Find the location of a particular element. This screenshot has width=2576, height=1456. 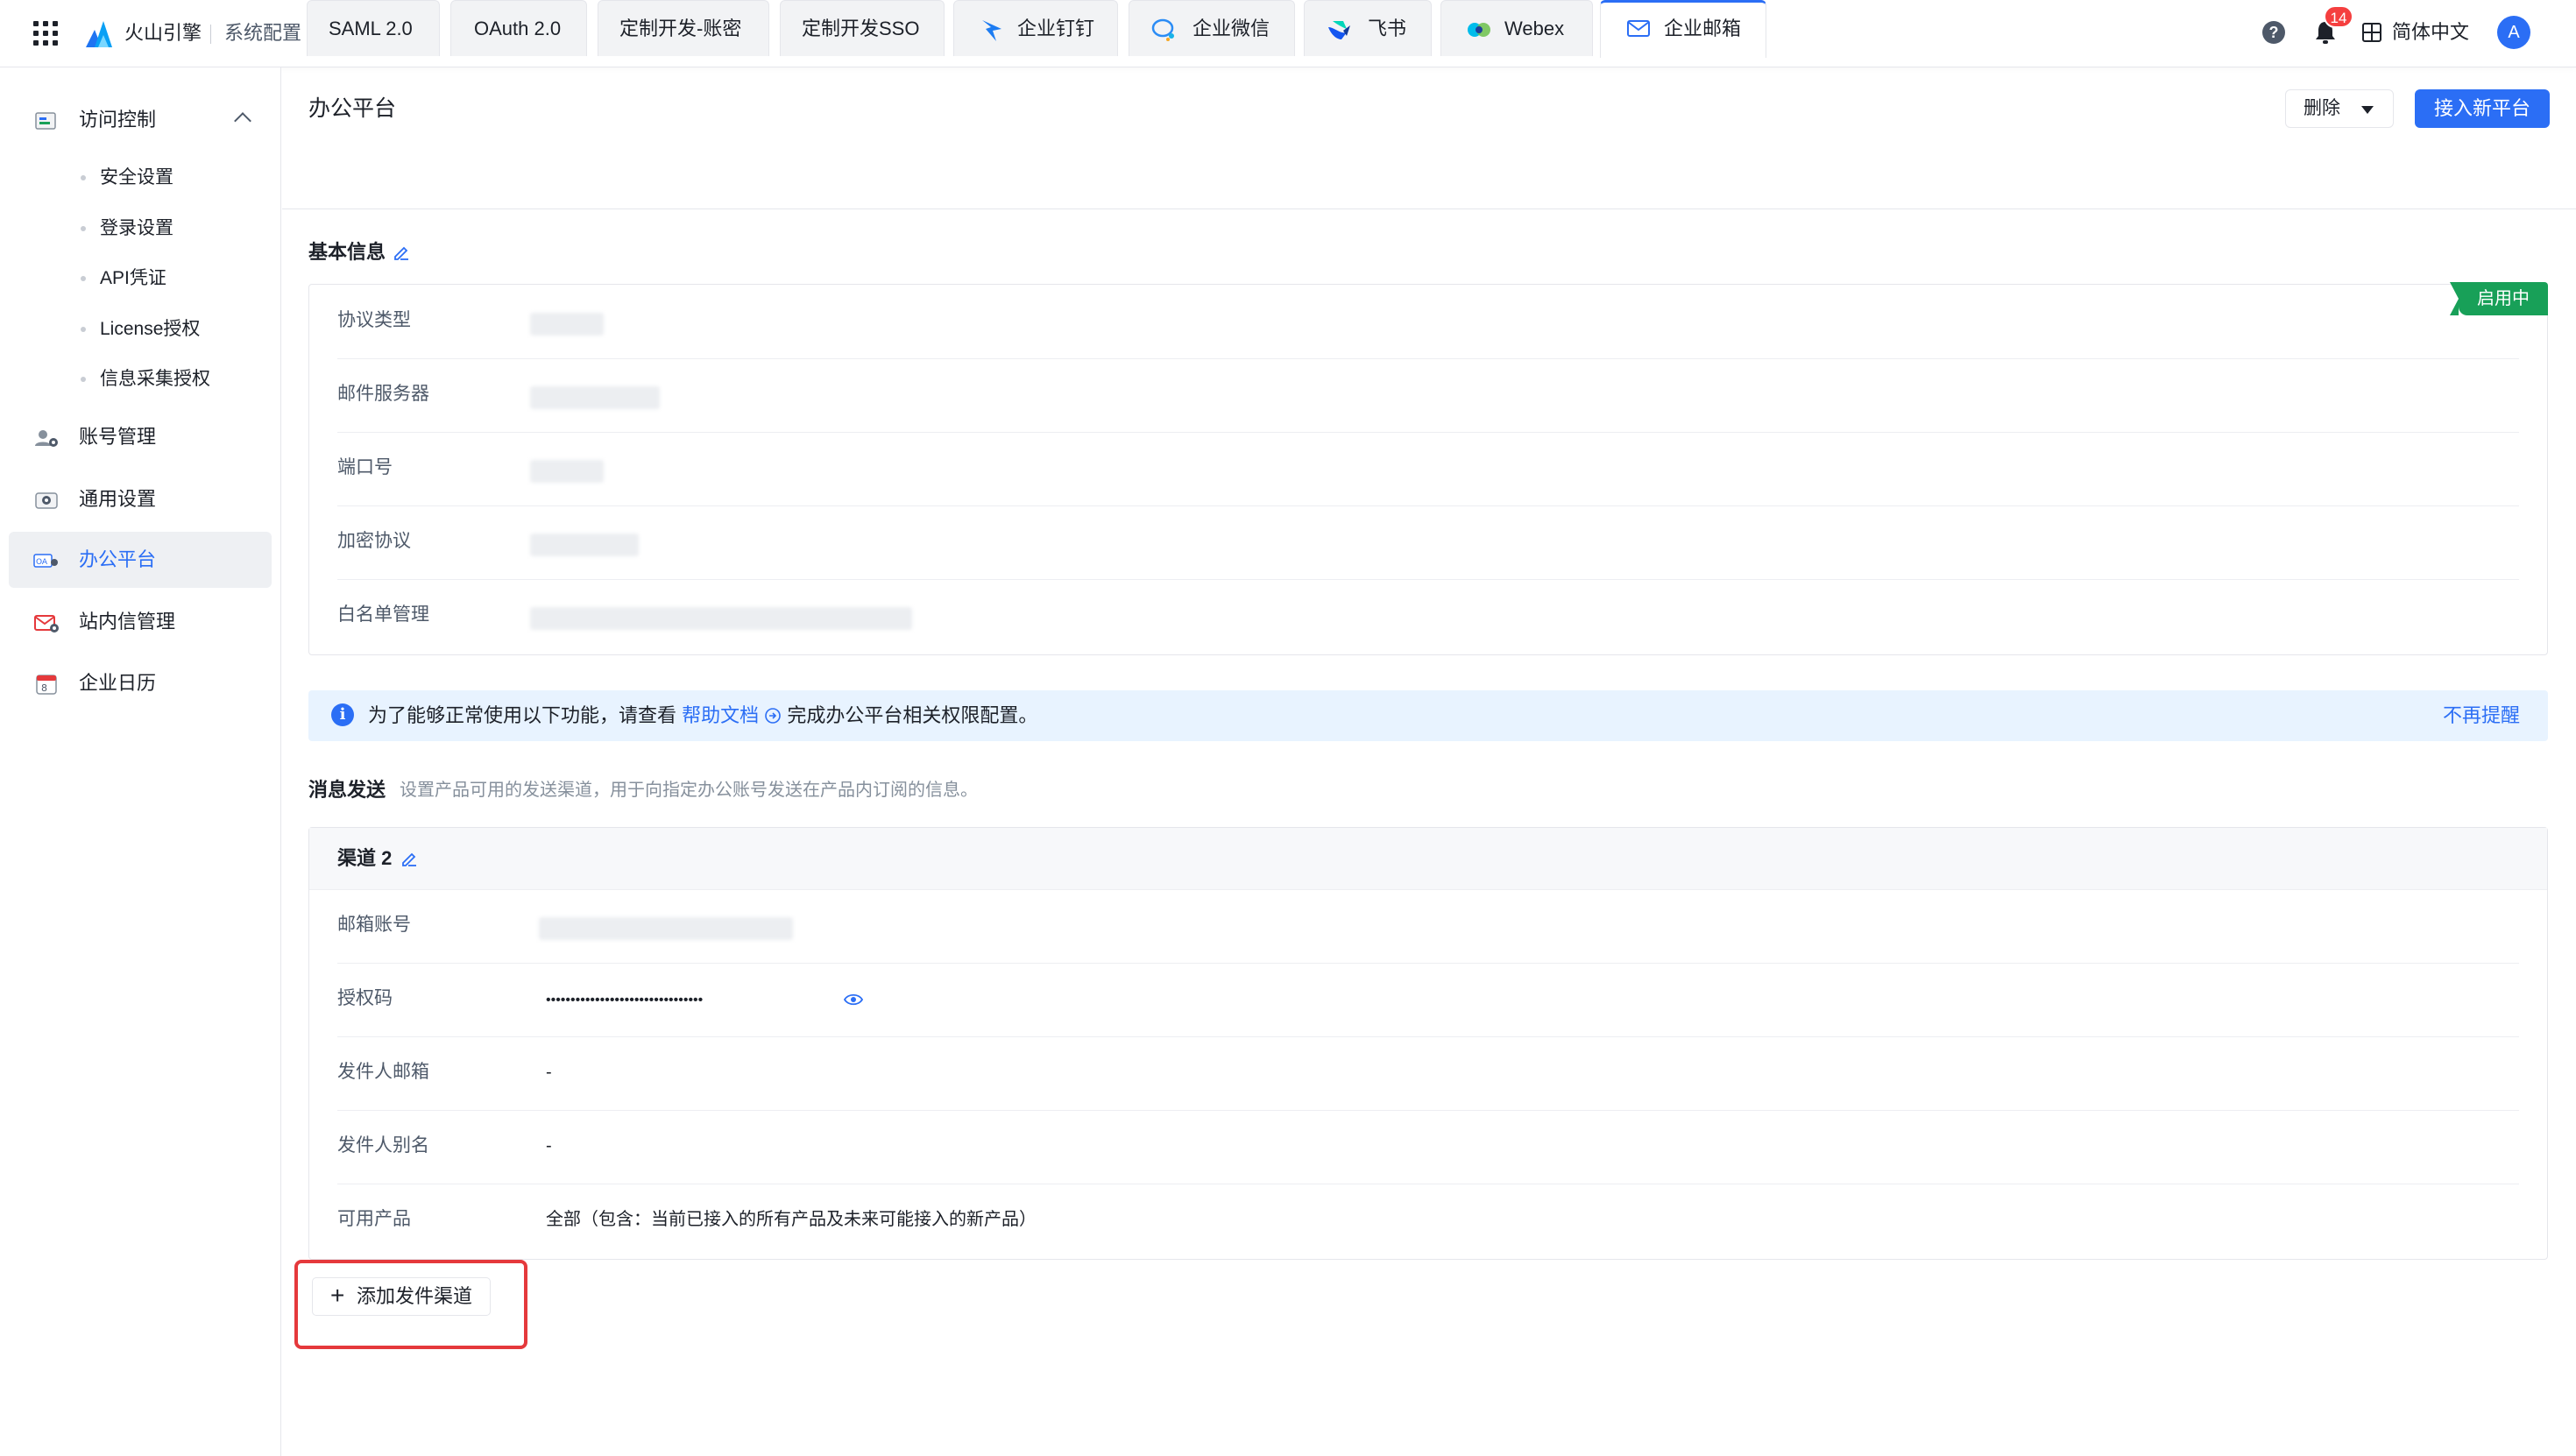

sidebar-item-label: 站内信管理 is located at coordinates (127, 622).